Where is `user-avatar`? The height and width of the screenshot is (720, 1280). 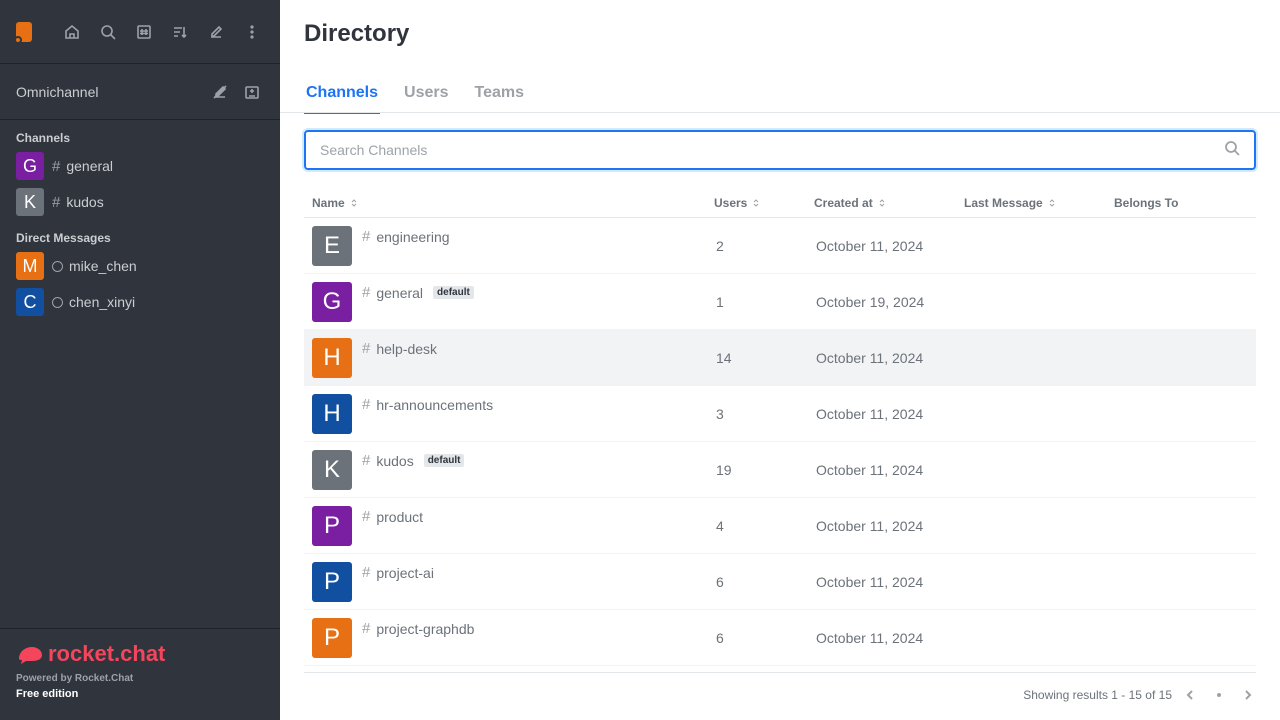
user-avatar is located at coordinates (23, 32).